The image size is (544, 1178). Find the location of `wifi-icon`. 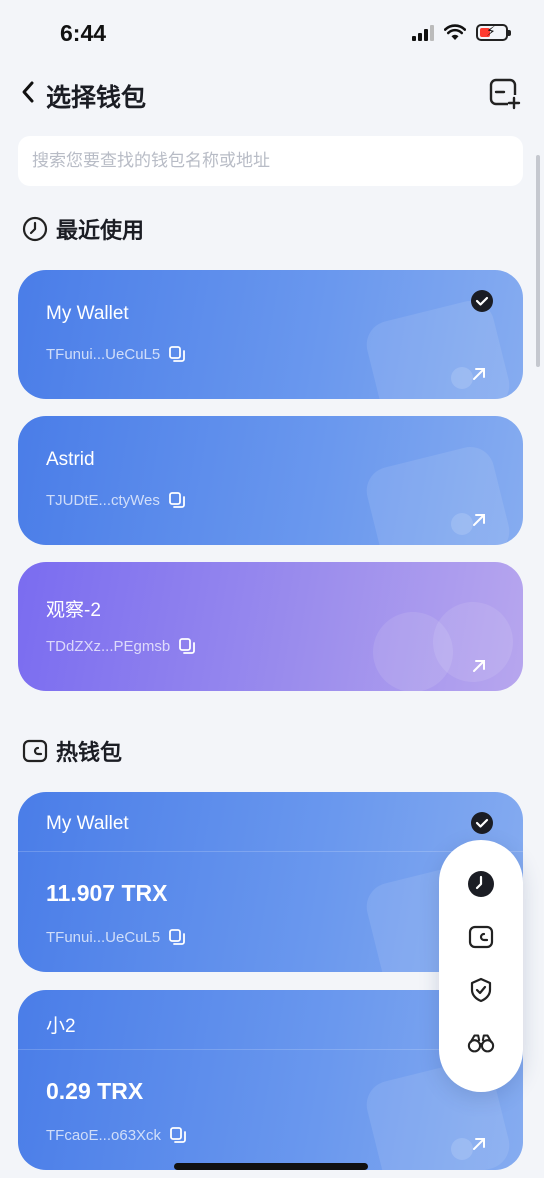

wifi-icon is located at coordinates (455, 32).